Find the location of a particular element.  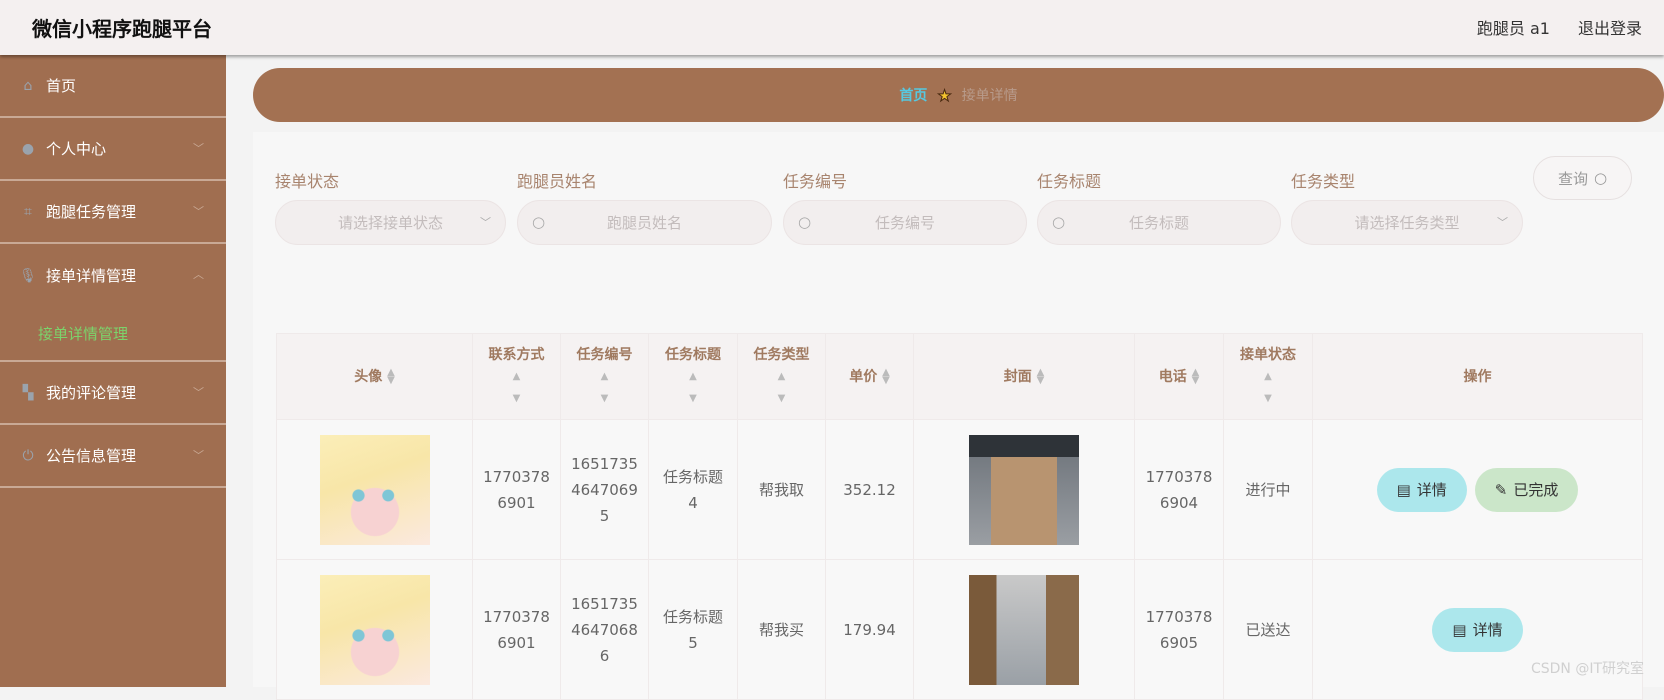

home-icon: ⌂ is located at coordinates (28, 85).